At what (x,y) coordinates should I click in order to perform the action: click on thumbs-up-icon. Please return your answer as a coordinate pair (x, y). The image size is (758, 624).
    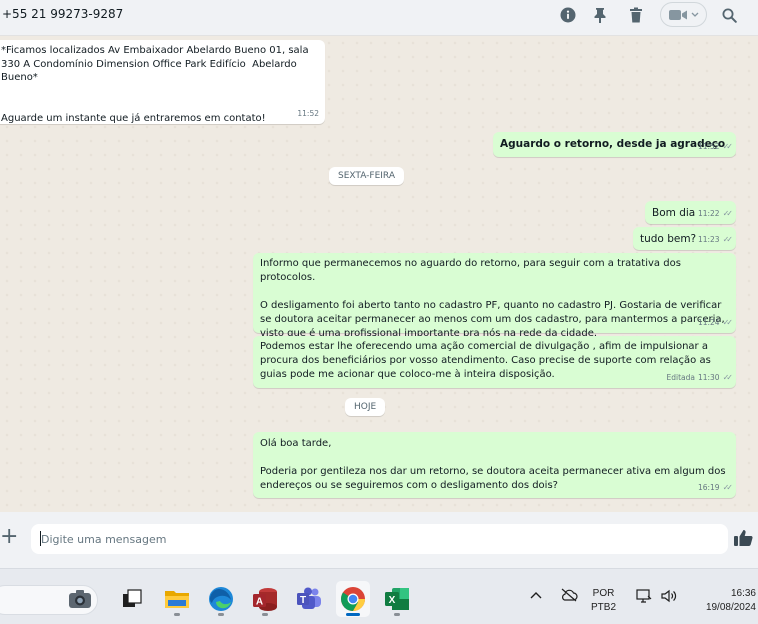
    Looking at the image, I should click on (743, 539).